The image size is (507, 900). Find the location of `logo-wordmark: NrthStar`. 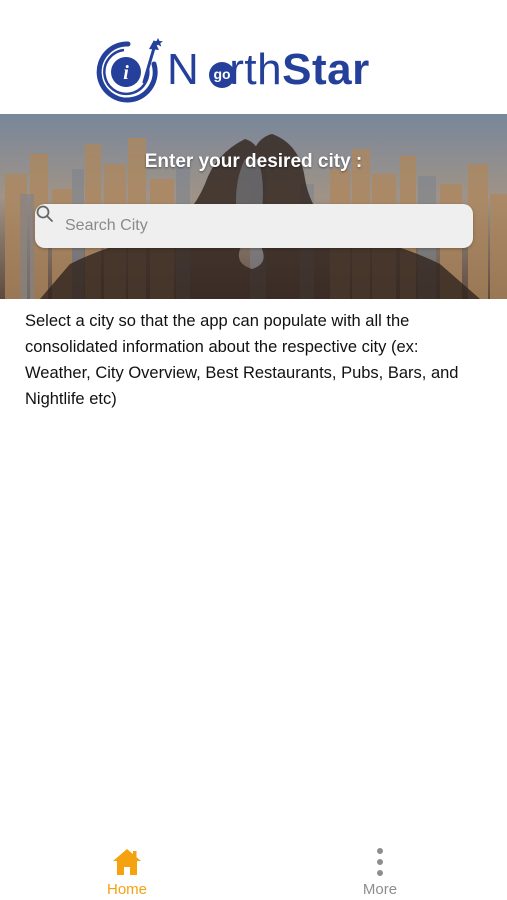

logo-wordmark: NrthStar is located at coordinates (268, 70).